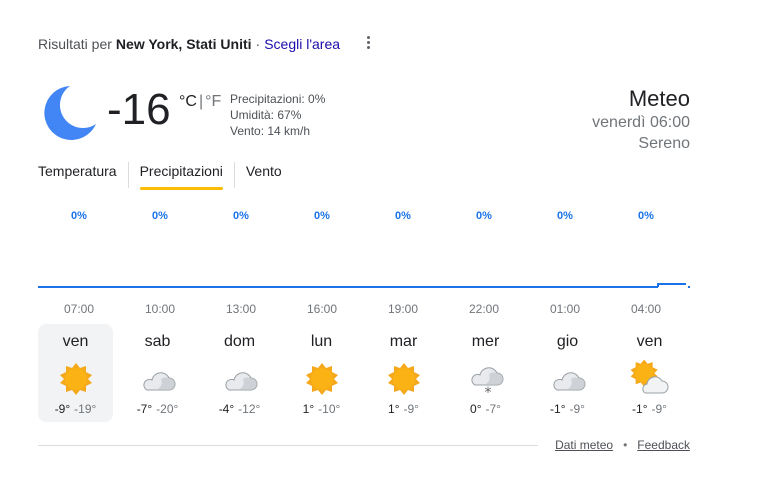 This screenshot has width=757, height=478. What do you see at coordinates (144, 409) in the screenshot?
I see `temp-high: -7°` at bounding box center [144, 409].